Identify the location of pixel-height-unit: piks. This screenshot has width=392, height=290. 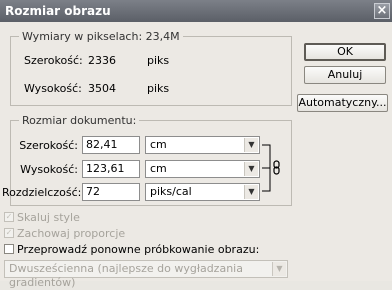
(158, 88).